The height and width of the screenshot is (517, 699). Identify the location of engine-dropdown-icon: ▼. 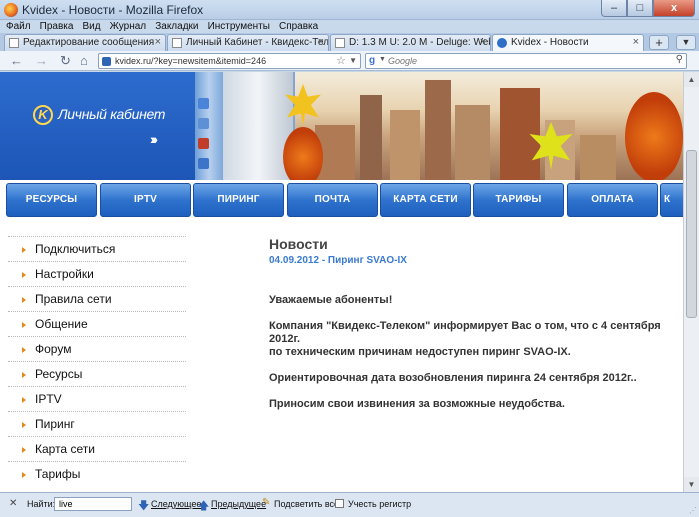
(382, 59).